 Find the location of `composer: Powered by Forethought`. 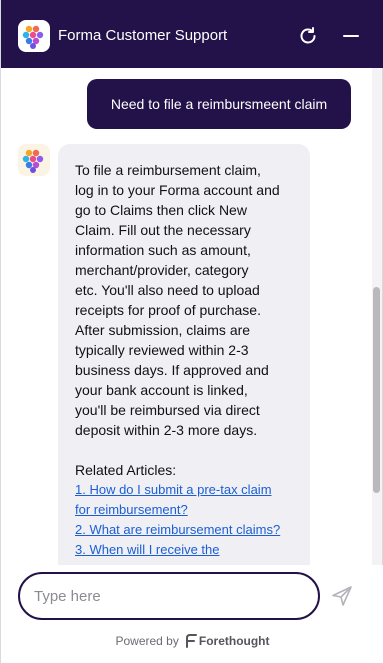

composer: Powered by Forethought is located at coordinates (192, 614).